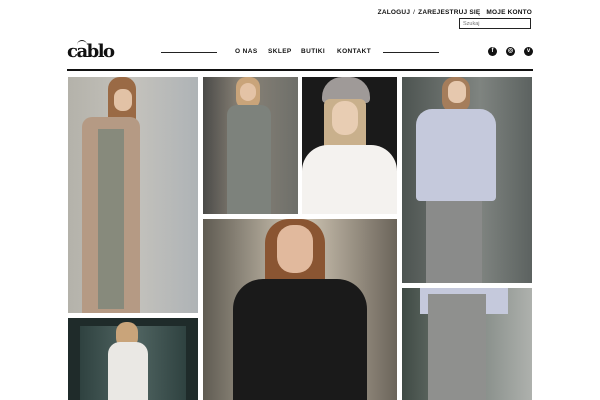 The height and width of the screenshot is (400, 600). I want to click on nav-line-left, so click(189, 52).